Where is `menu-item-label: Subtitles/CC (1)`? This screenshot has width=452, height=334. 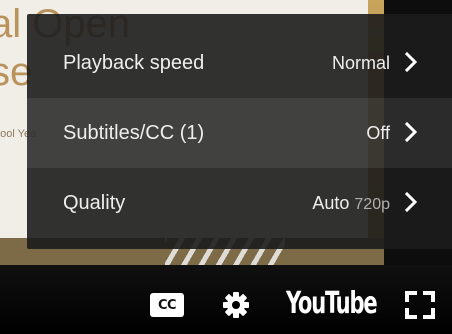
menu-item-label: Subtitles/CC (1) is located at coordinates (134, 132).